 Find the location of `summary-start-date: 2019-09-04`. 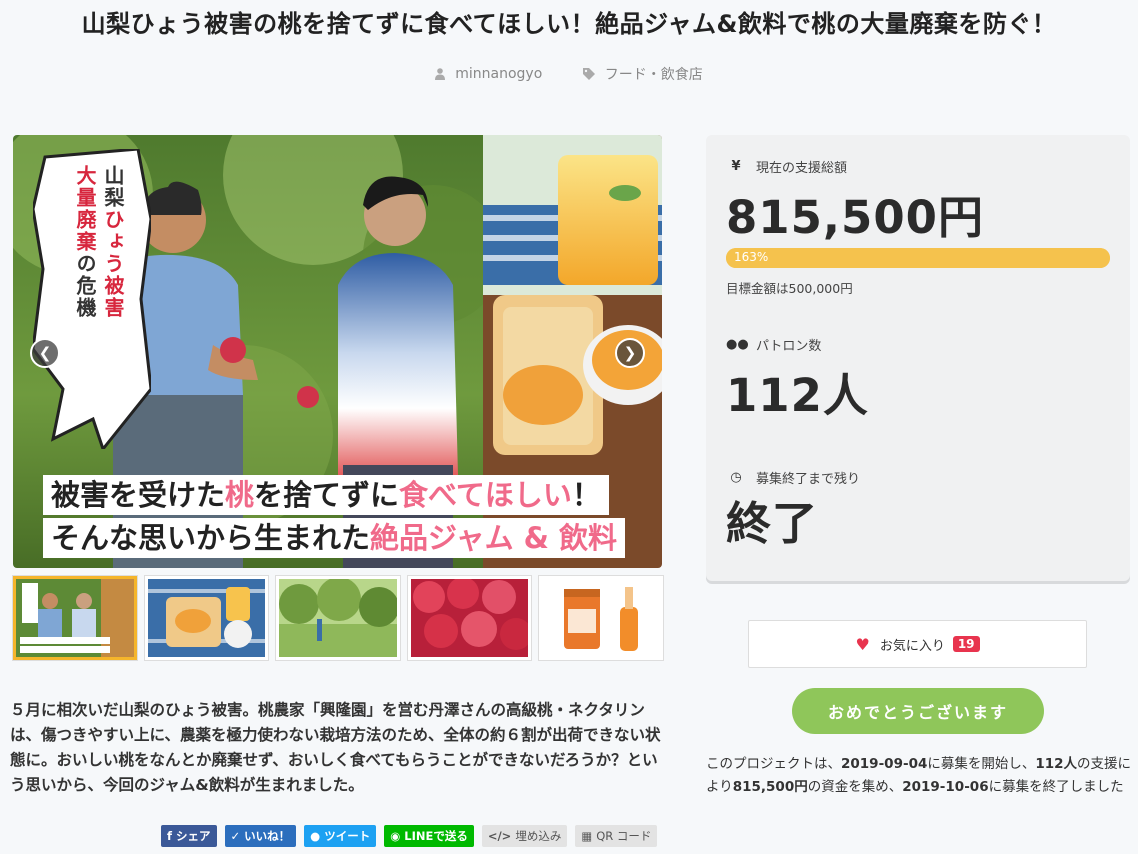

summary-start-date: 2019-09-04 is located at coordinates (884, 764).